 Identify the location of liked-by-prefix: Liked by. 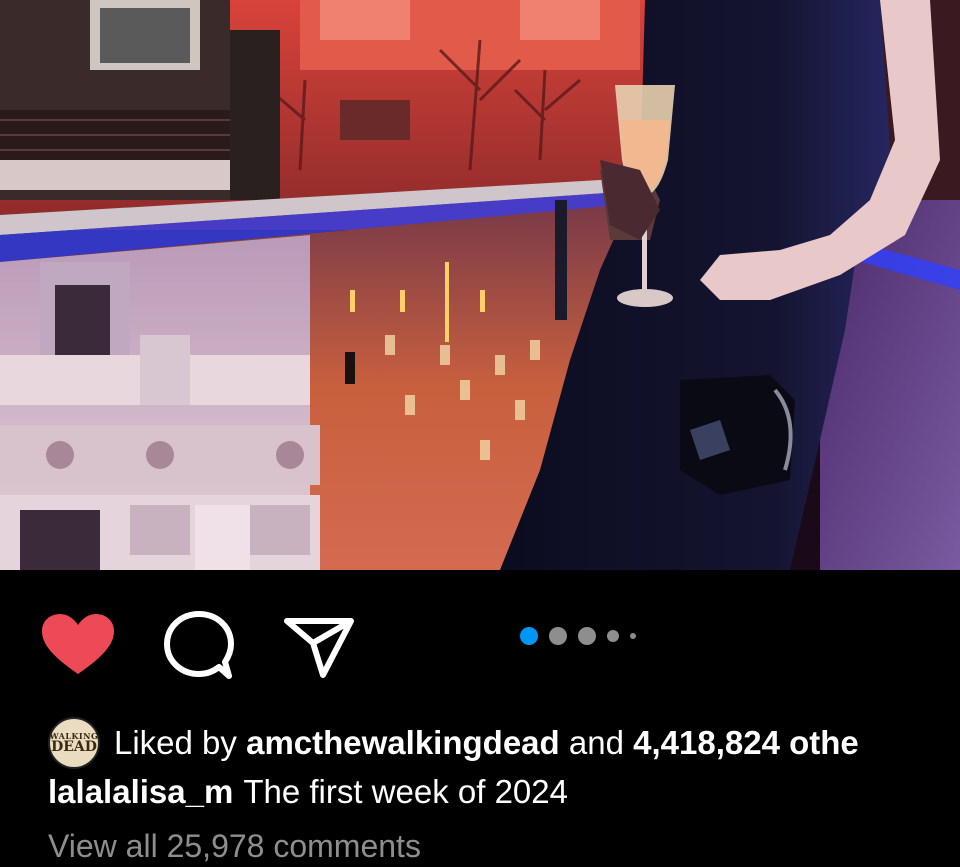
(175, 742).